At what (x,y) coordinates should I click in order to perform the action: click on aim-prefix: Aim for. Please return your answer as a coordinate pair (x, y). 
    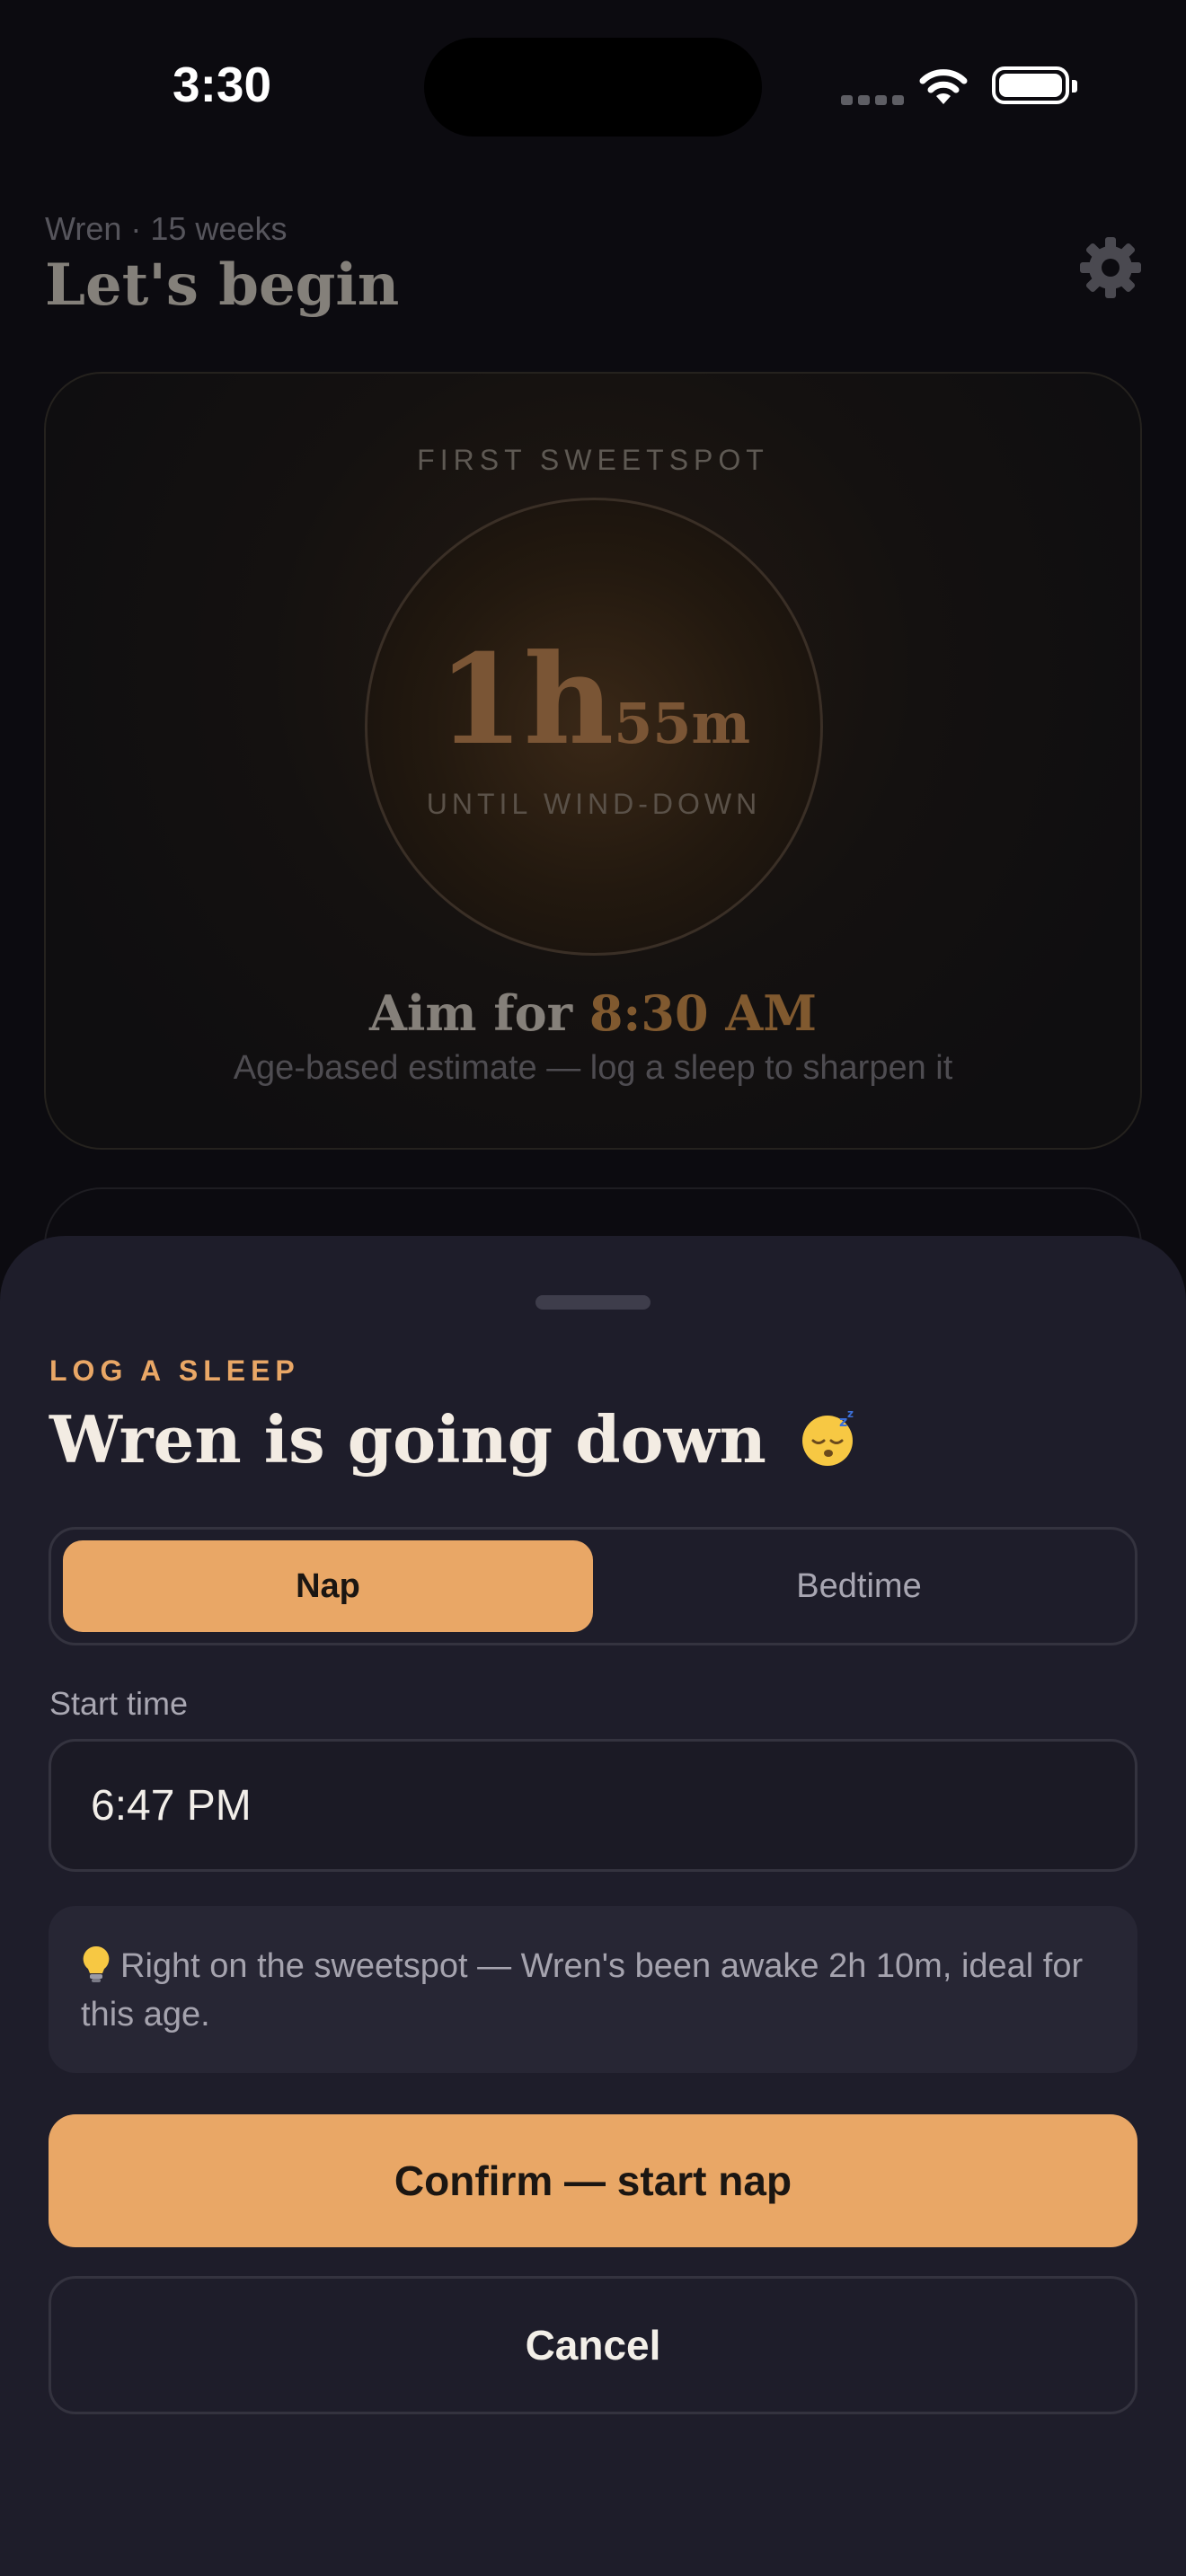
    Looking at the image, I should click on (471, 1013).